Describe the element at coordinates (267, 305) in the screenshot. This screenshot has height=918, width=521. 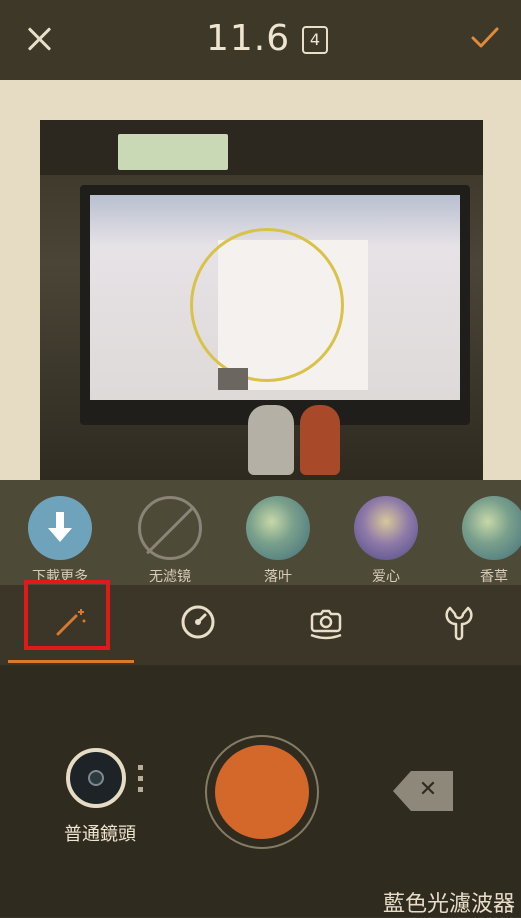
I see `focus-ring` at that location.